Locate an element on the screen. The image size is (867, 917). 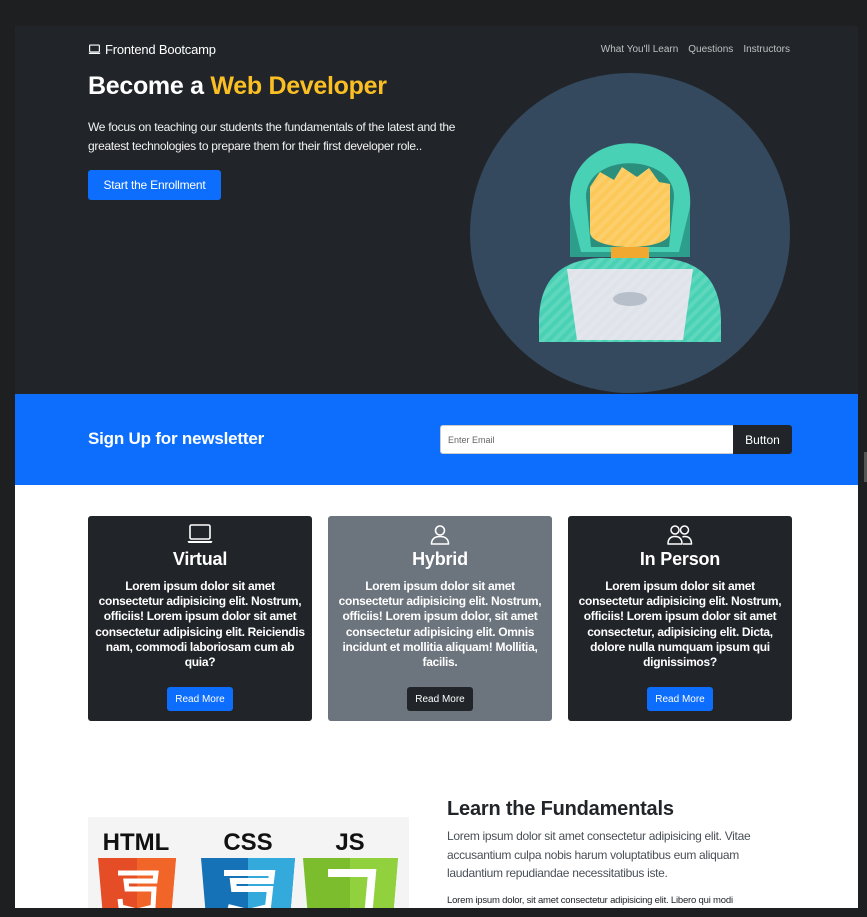
hero-title: Become a Web Developer is located at coordinates (237, 86).